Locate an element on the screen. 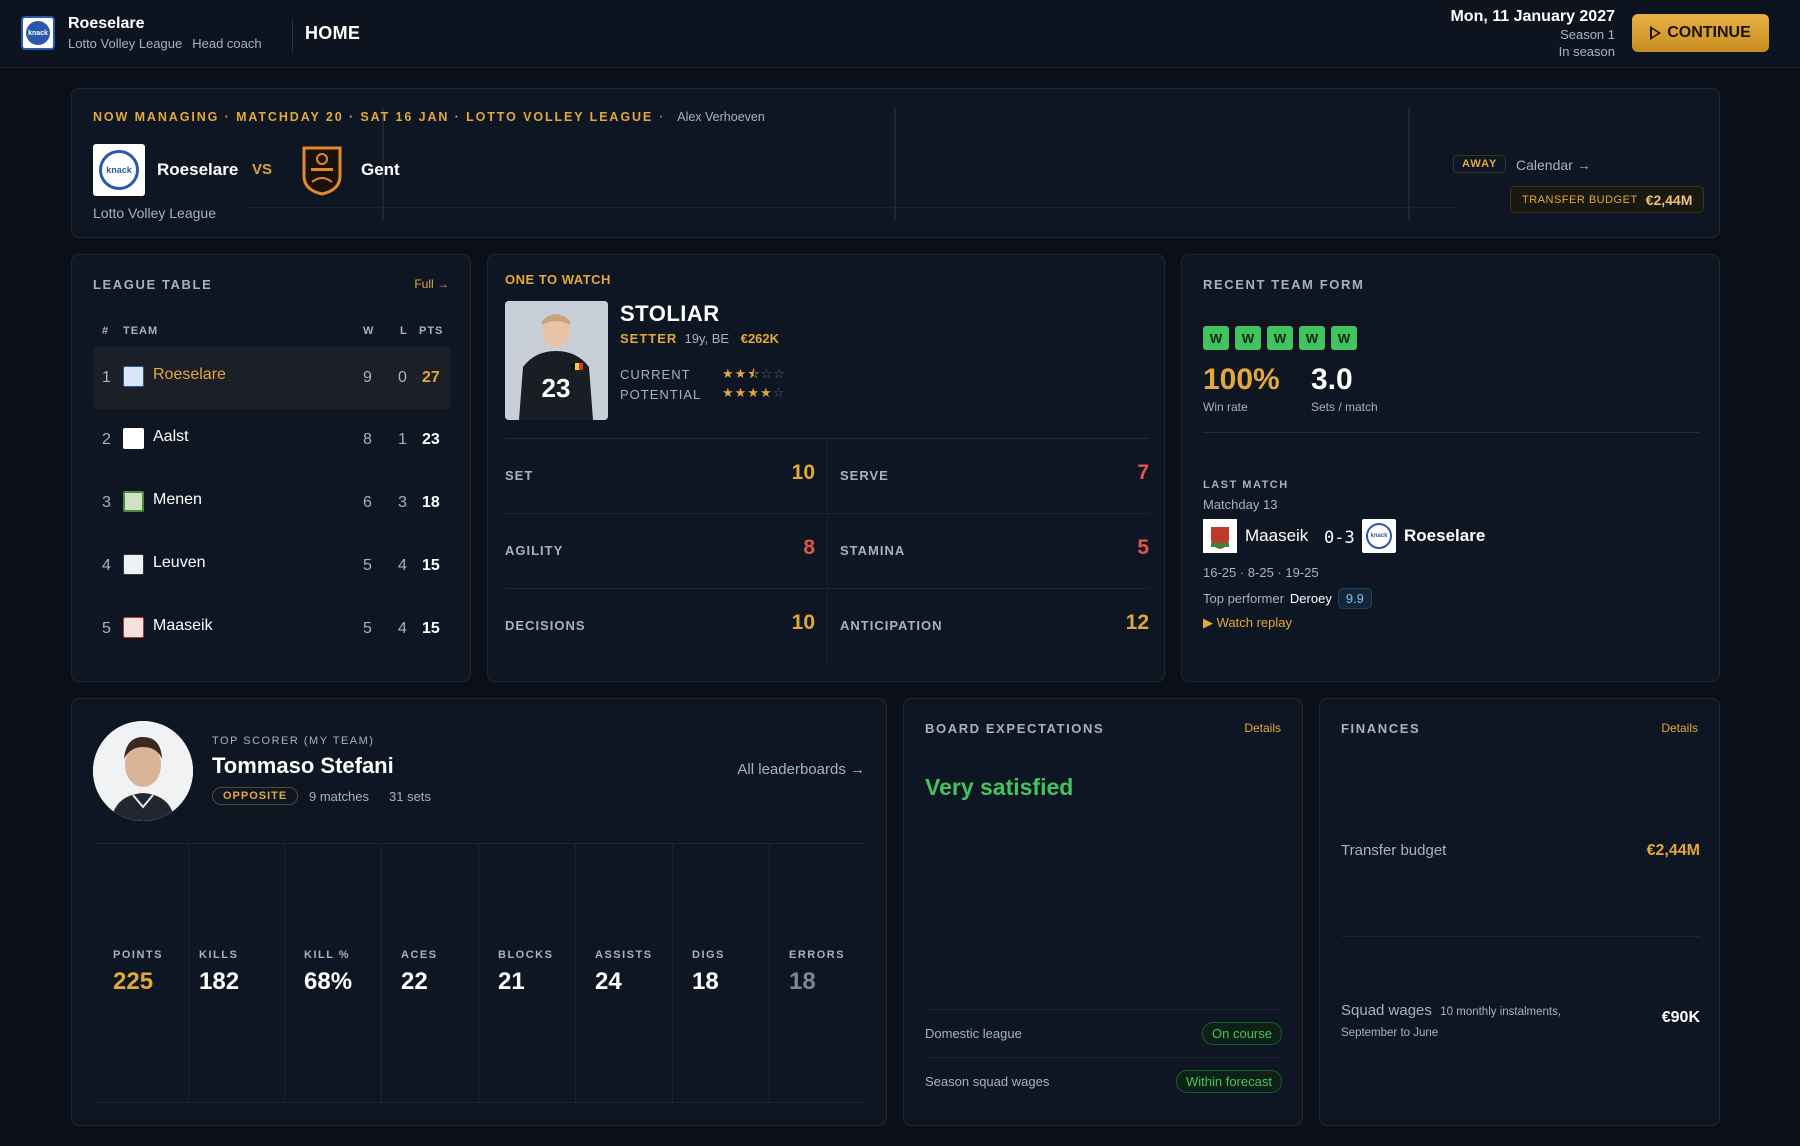 This screenshot has height=1146, width=1800. table-row: 5 Maaseik 5 4 15 is located at coordinates (272, 629).